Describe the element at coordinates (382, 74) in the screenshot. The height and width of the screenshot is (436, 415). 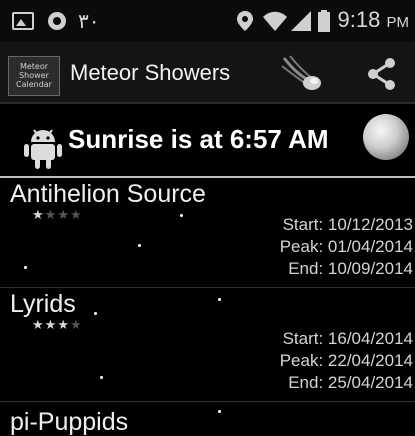
I see `share-icon` at that location.